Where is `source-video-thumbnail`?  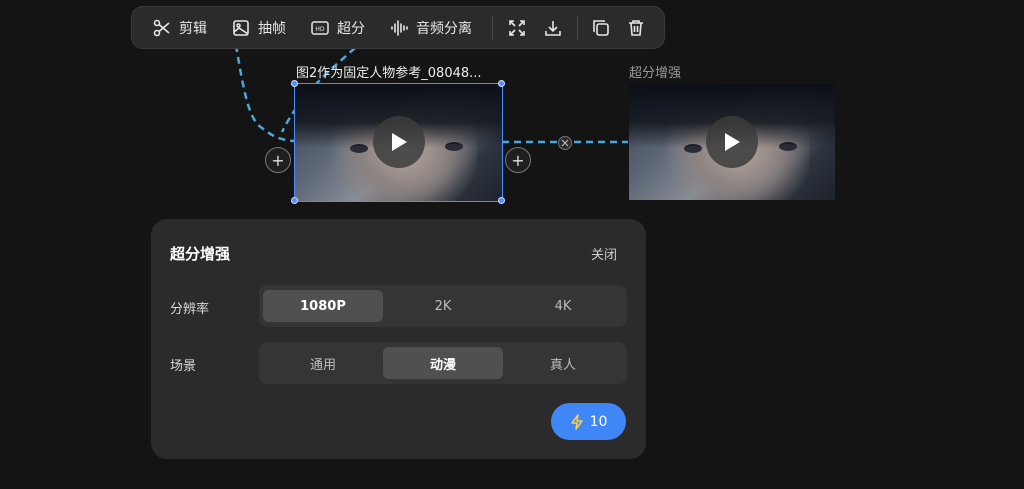
source-video-thumbnail is located at coordinates (398, 142).